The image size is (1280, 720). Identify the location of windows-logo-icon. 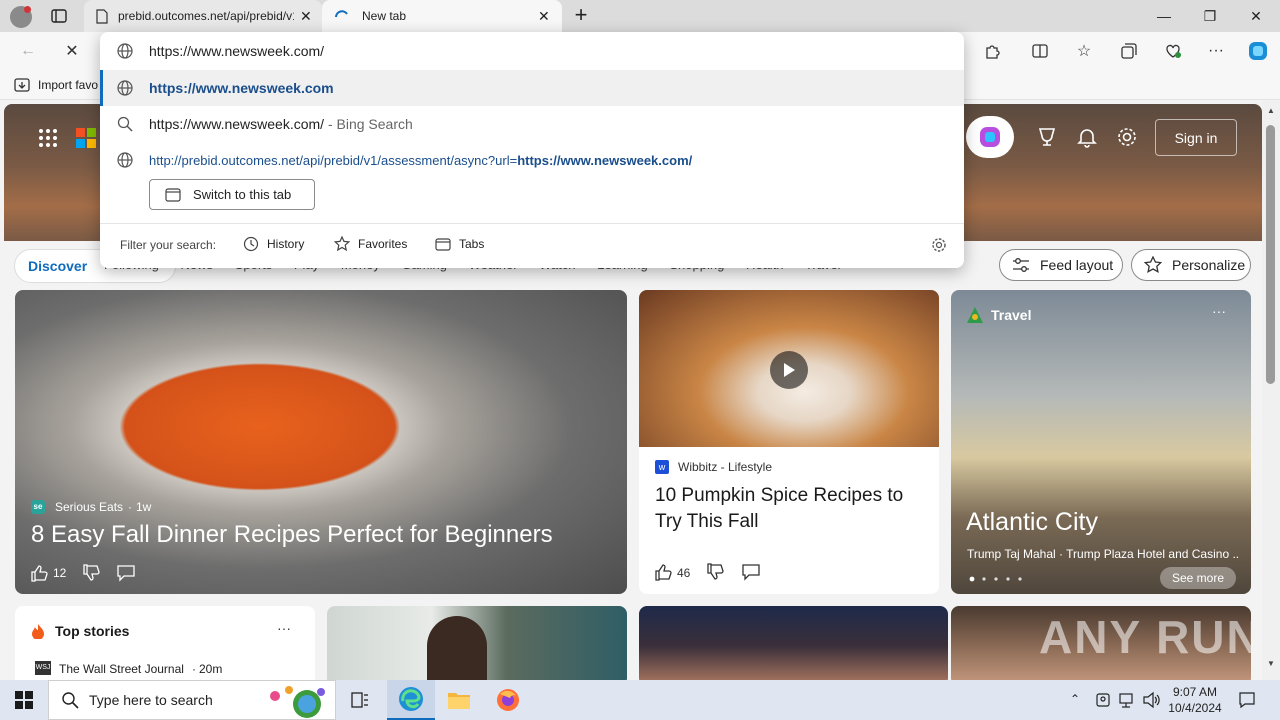
(24, 700).